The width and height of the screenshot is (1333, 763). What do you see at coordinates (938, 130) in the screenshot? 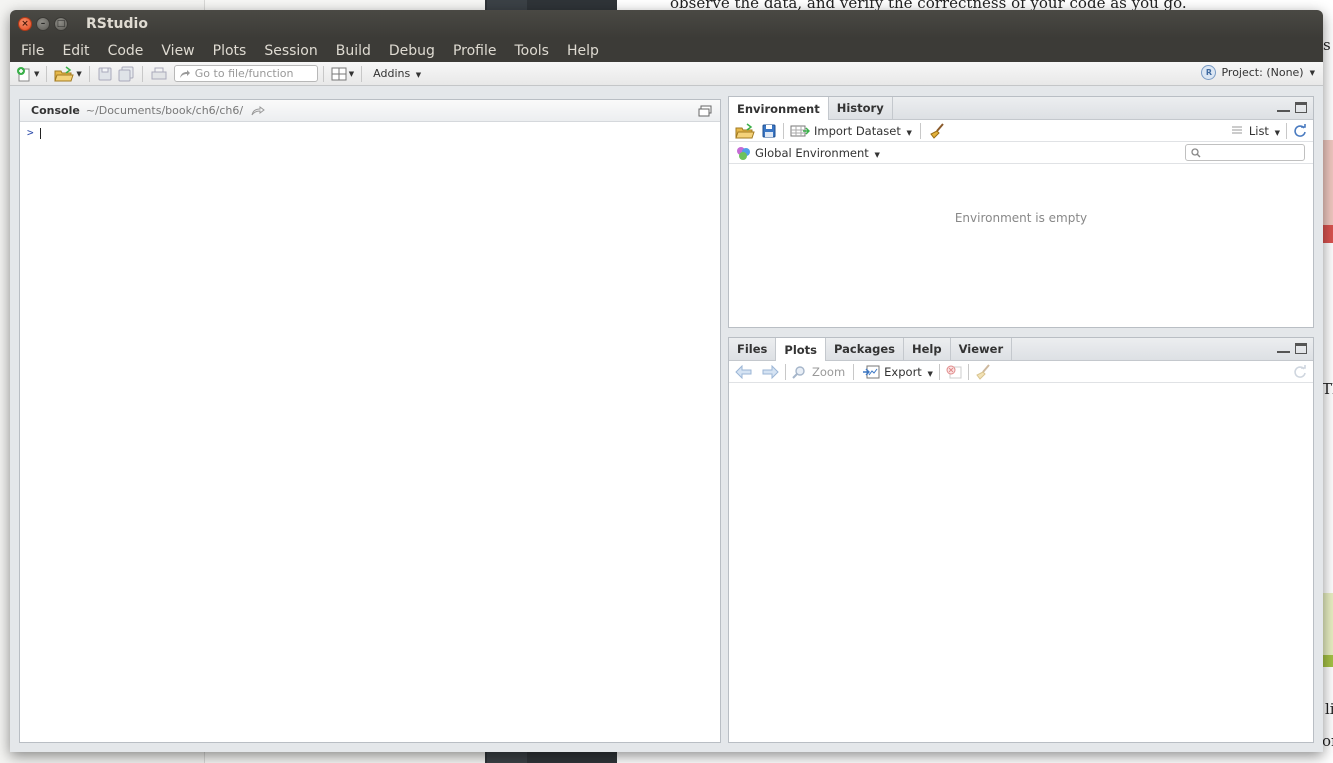
I see `broom-icon` at bounding box center [938, 130].